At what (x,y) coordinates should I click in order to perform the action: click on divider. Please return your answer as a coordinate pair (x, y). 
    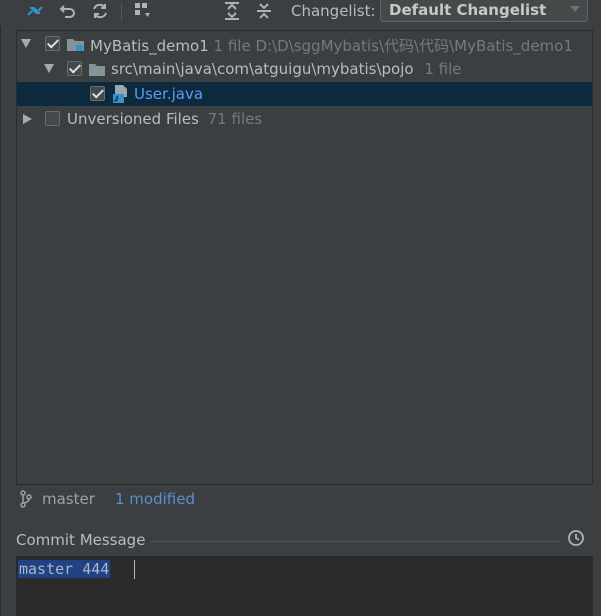
    Looking at the image, I should click on (355, 541).